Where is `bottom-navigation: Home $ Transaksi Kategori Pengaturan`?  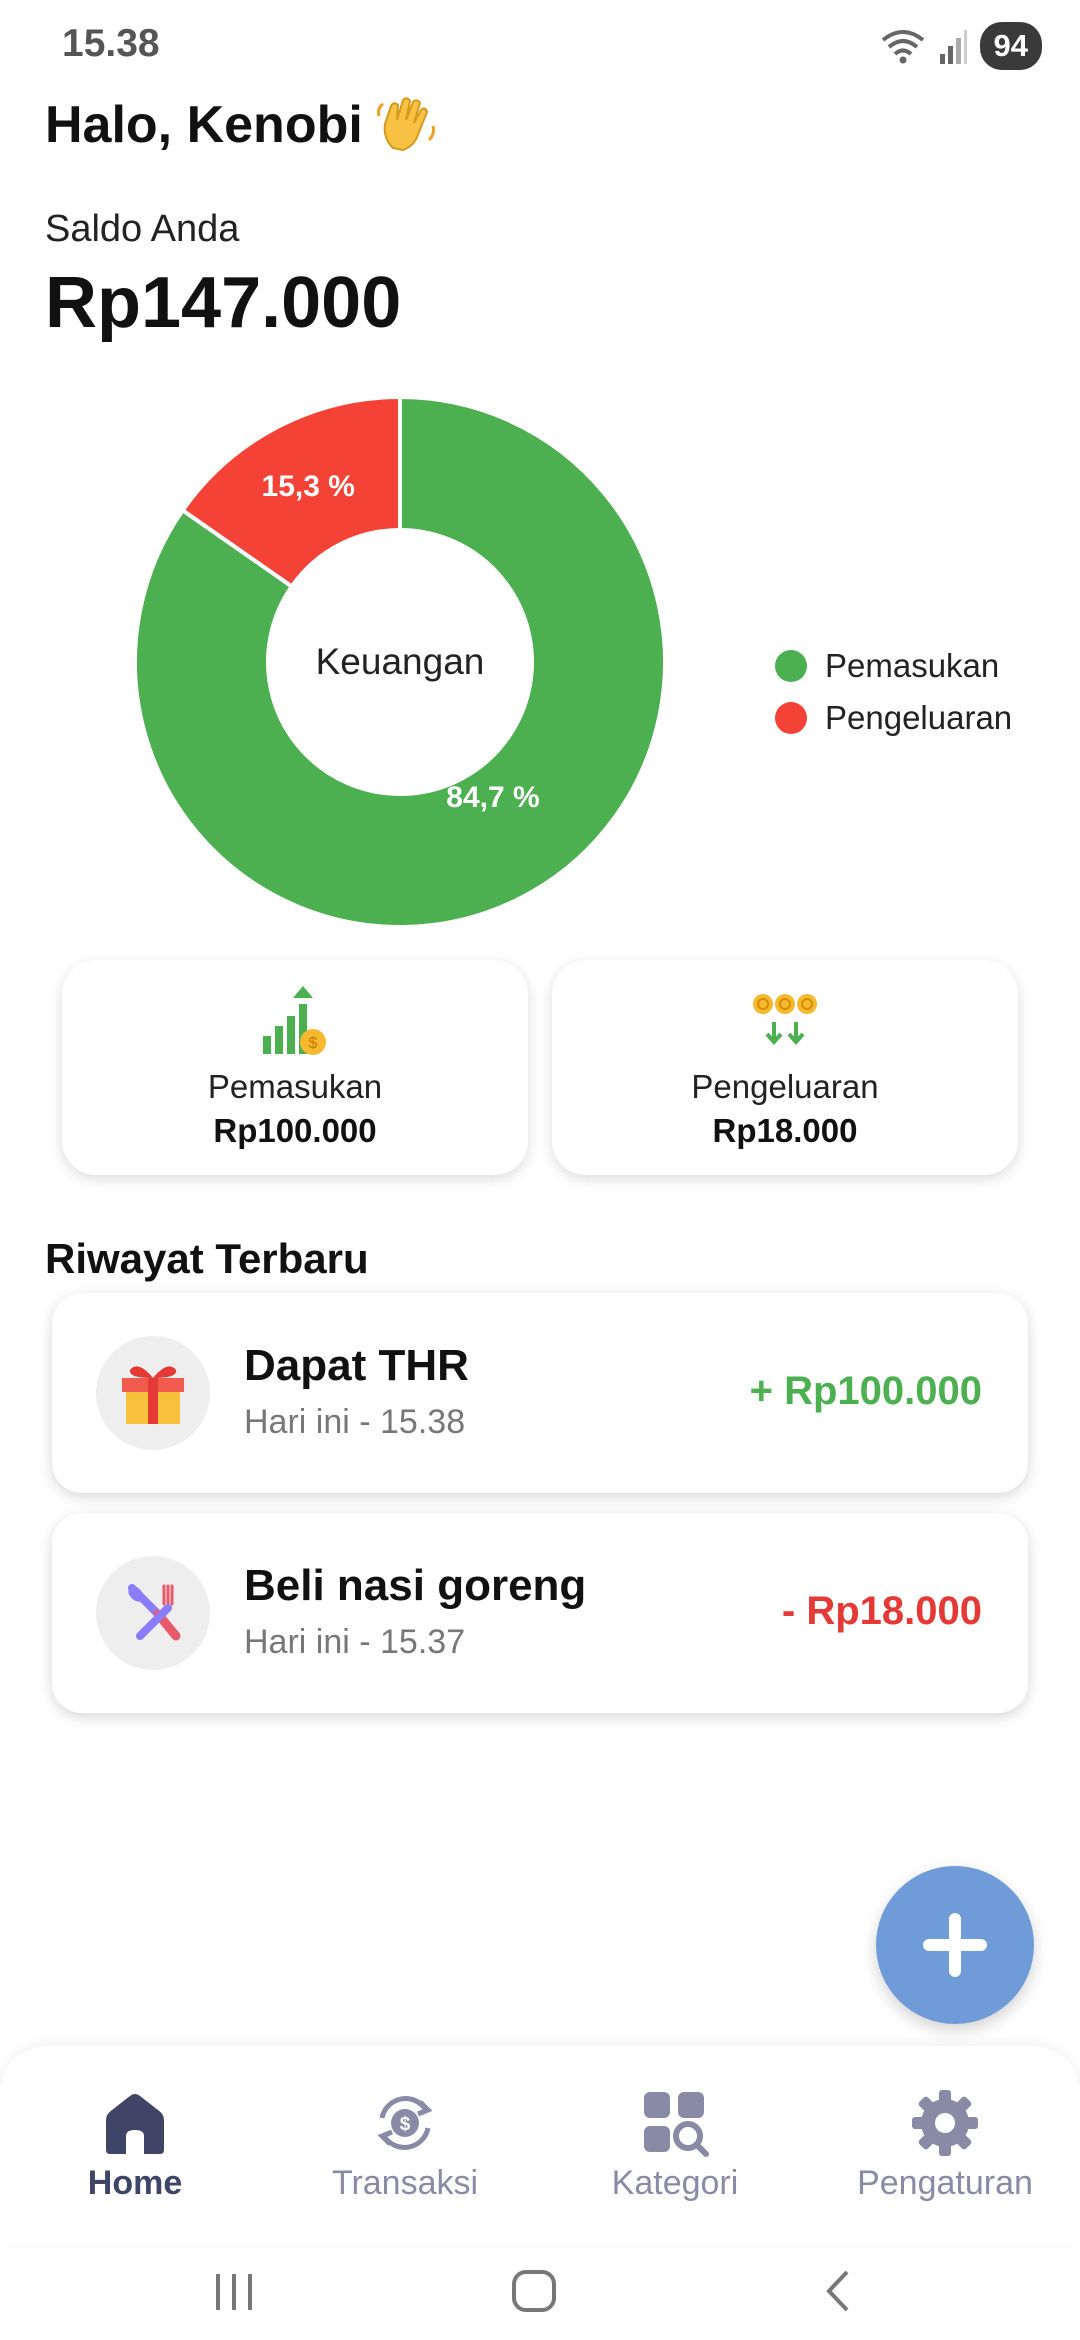
bottom-navigation: Home $ Transaksi Kategori Pengaturan is located at coordinates (540, 2146).